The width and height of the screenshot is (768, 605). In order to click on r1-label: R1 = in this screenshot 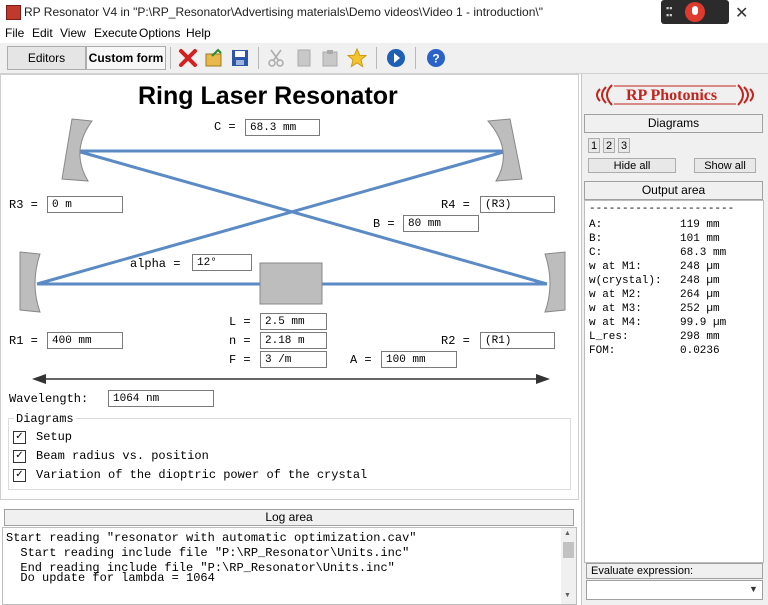, I will do `click(23, 341)`.